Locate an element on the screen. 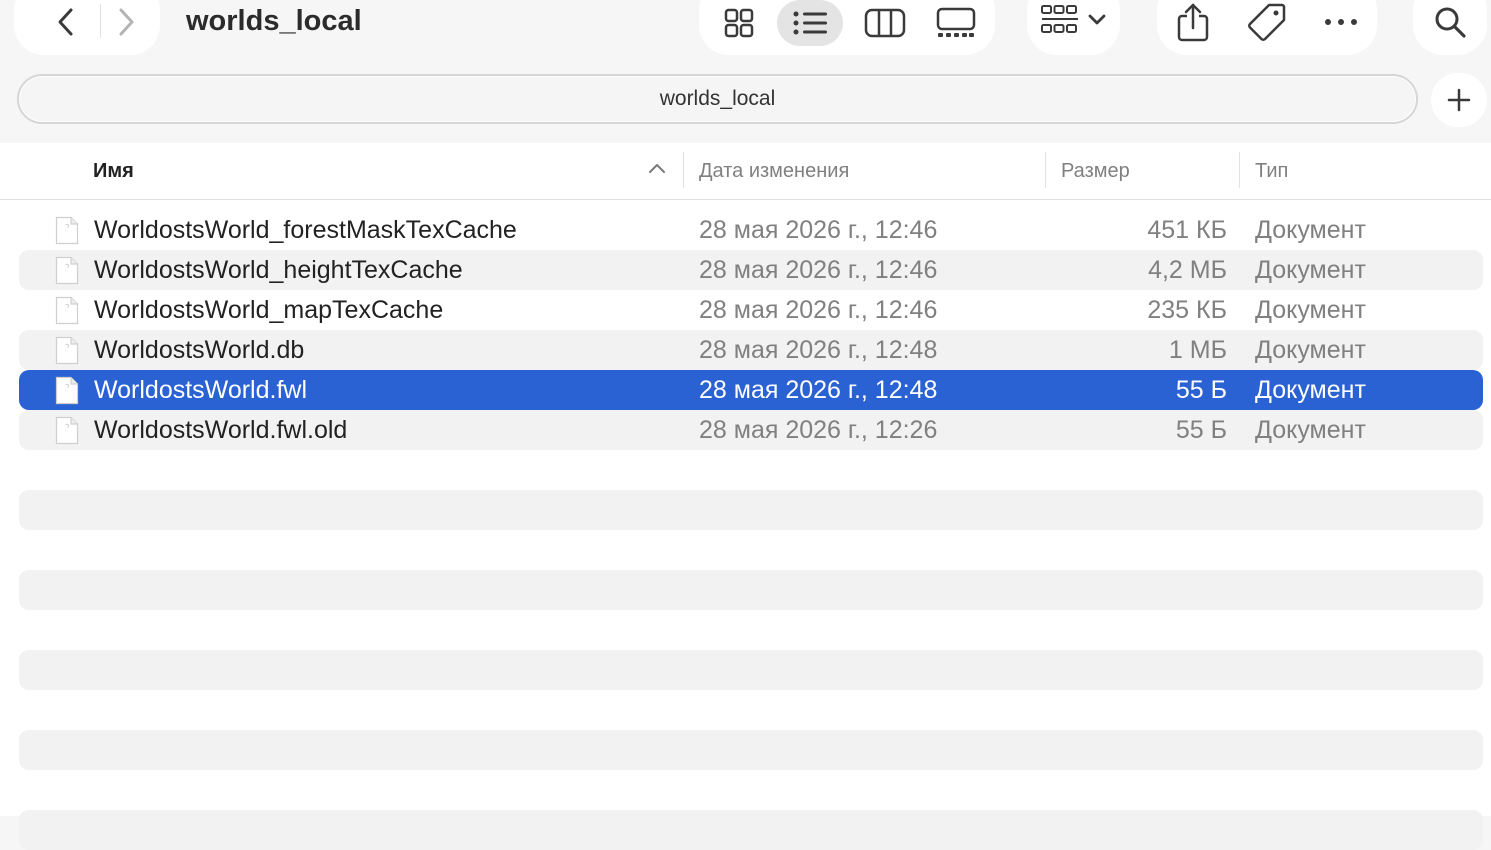 The width and height of the screenshot is (1491, 850). list-view-icon is located at coordinates (810, 23).